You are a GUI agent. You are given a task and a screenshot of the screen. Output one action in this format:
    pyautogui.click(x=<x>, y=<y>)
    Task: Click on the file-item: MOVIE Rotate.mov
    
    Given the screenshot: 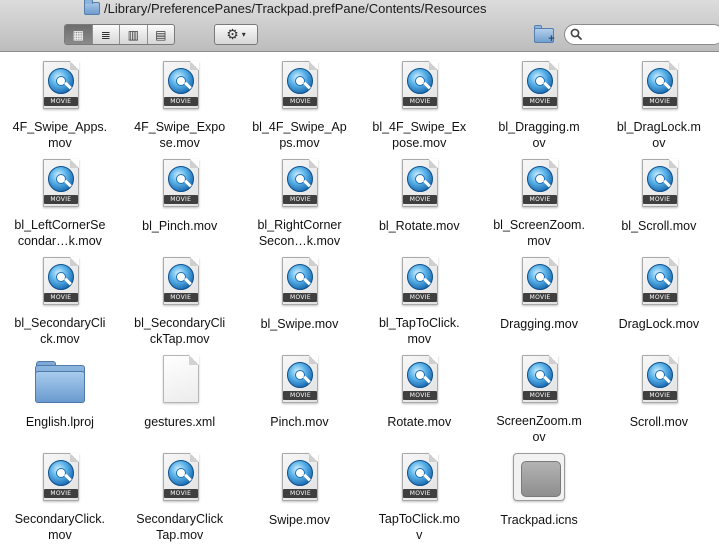 What is the action you would take?
    pyautogui.click(x=419, y=396)
    